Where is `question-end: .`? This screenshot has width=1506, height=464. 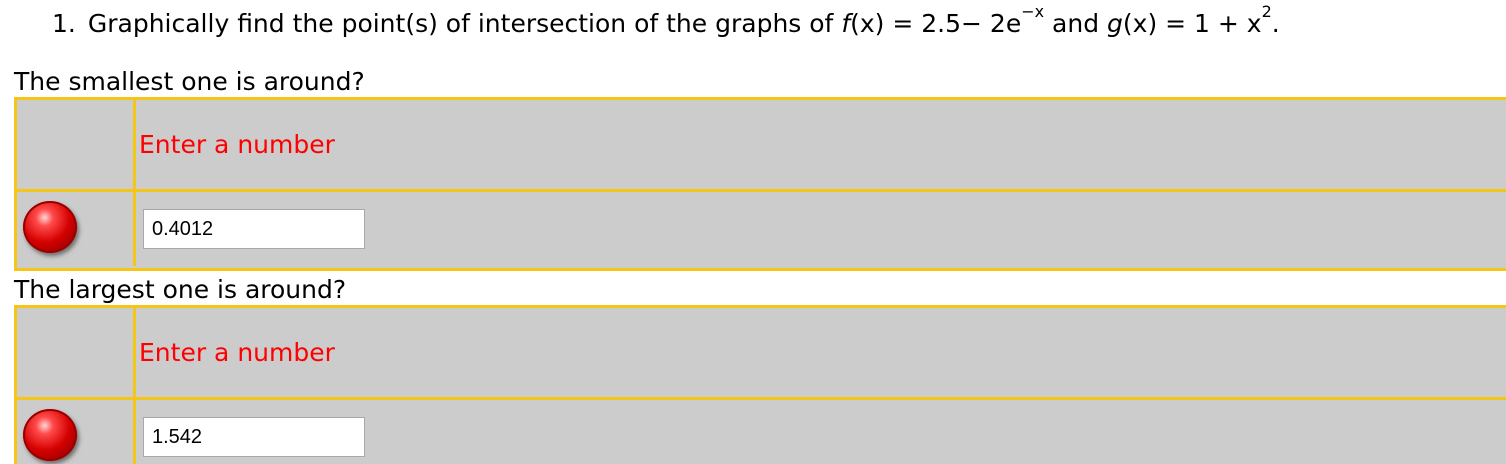 question-end: . is located at coordinates (1275, 23).